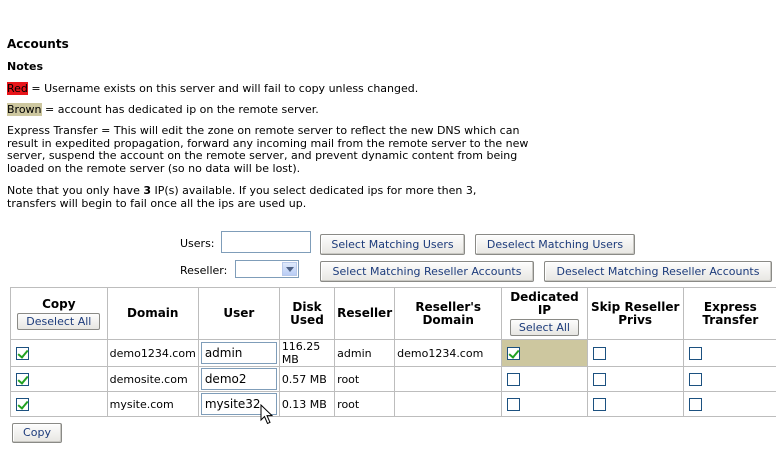 Image resolution: width=776 pixels, height=450 pixels. I want to click on domain-cell: mysite.com, so click(152, 404).